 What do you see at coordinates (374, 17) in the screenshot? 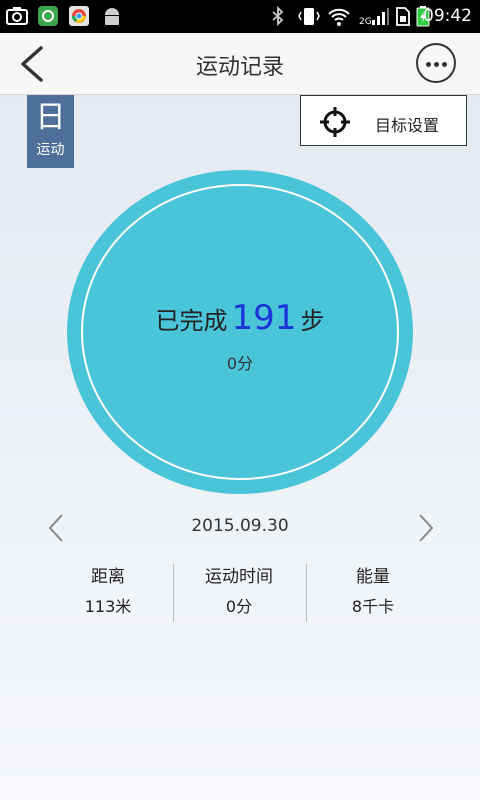
I see `signal-2g-icon: 2G` at bounding box center [374, 17].